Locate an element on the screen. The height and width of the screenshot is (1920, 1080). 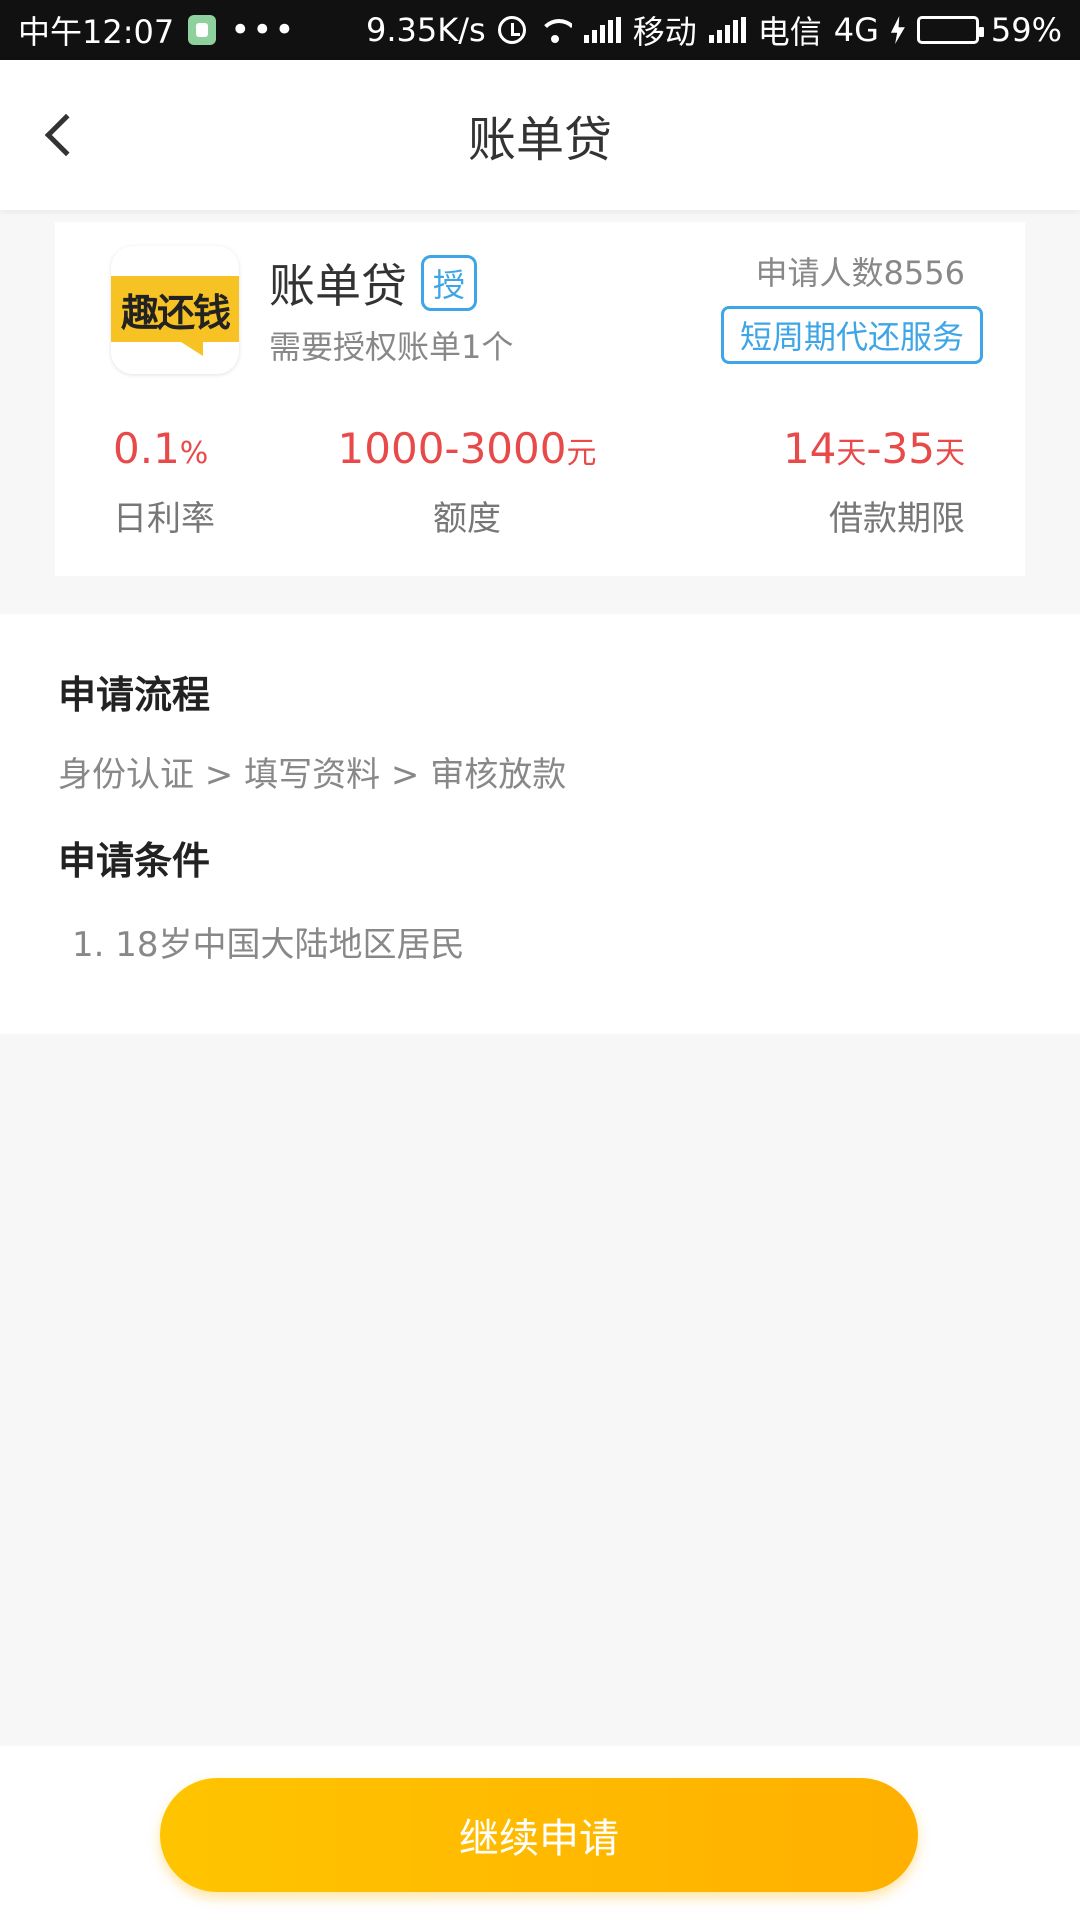
more-dots: ••• is located at coordinates (263, 30).